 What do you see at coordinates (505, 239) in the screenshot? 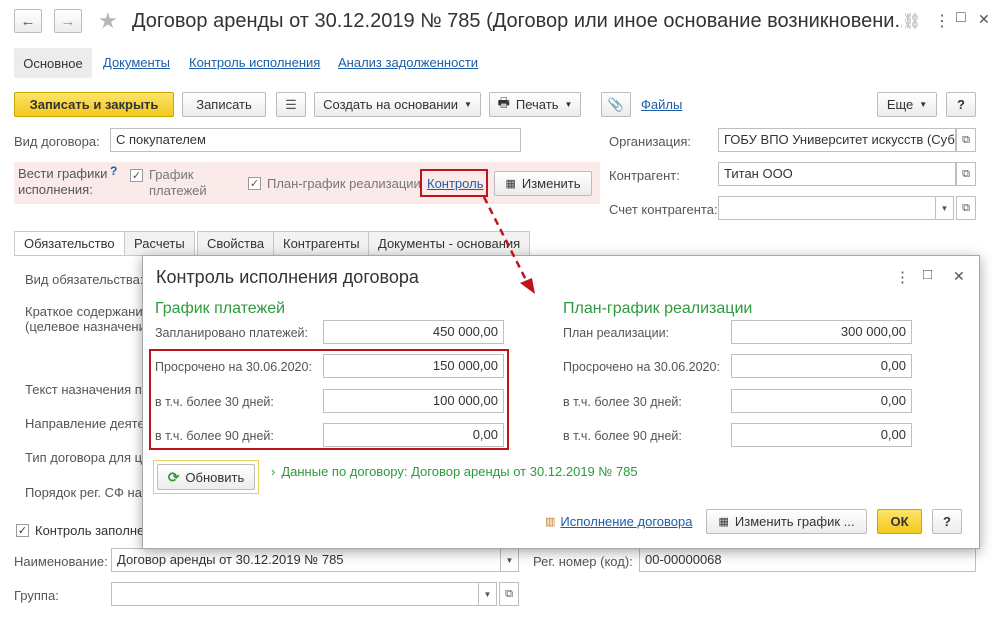
I see `annotation-arrow-line` at bounding box center [505, 239].